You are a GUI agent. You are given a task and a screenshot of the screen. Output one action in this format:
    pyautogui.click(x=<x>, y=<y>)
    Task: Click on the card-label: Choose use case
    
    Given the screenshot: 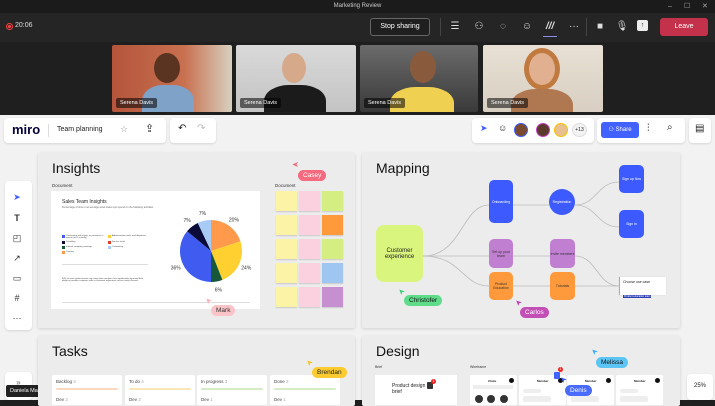 What is the action you would take?
    pyautogui.click(x=637, y=282)
    